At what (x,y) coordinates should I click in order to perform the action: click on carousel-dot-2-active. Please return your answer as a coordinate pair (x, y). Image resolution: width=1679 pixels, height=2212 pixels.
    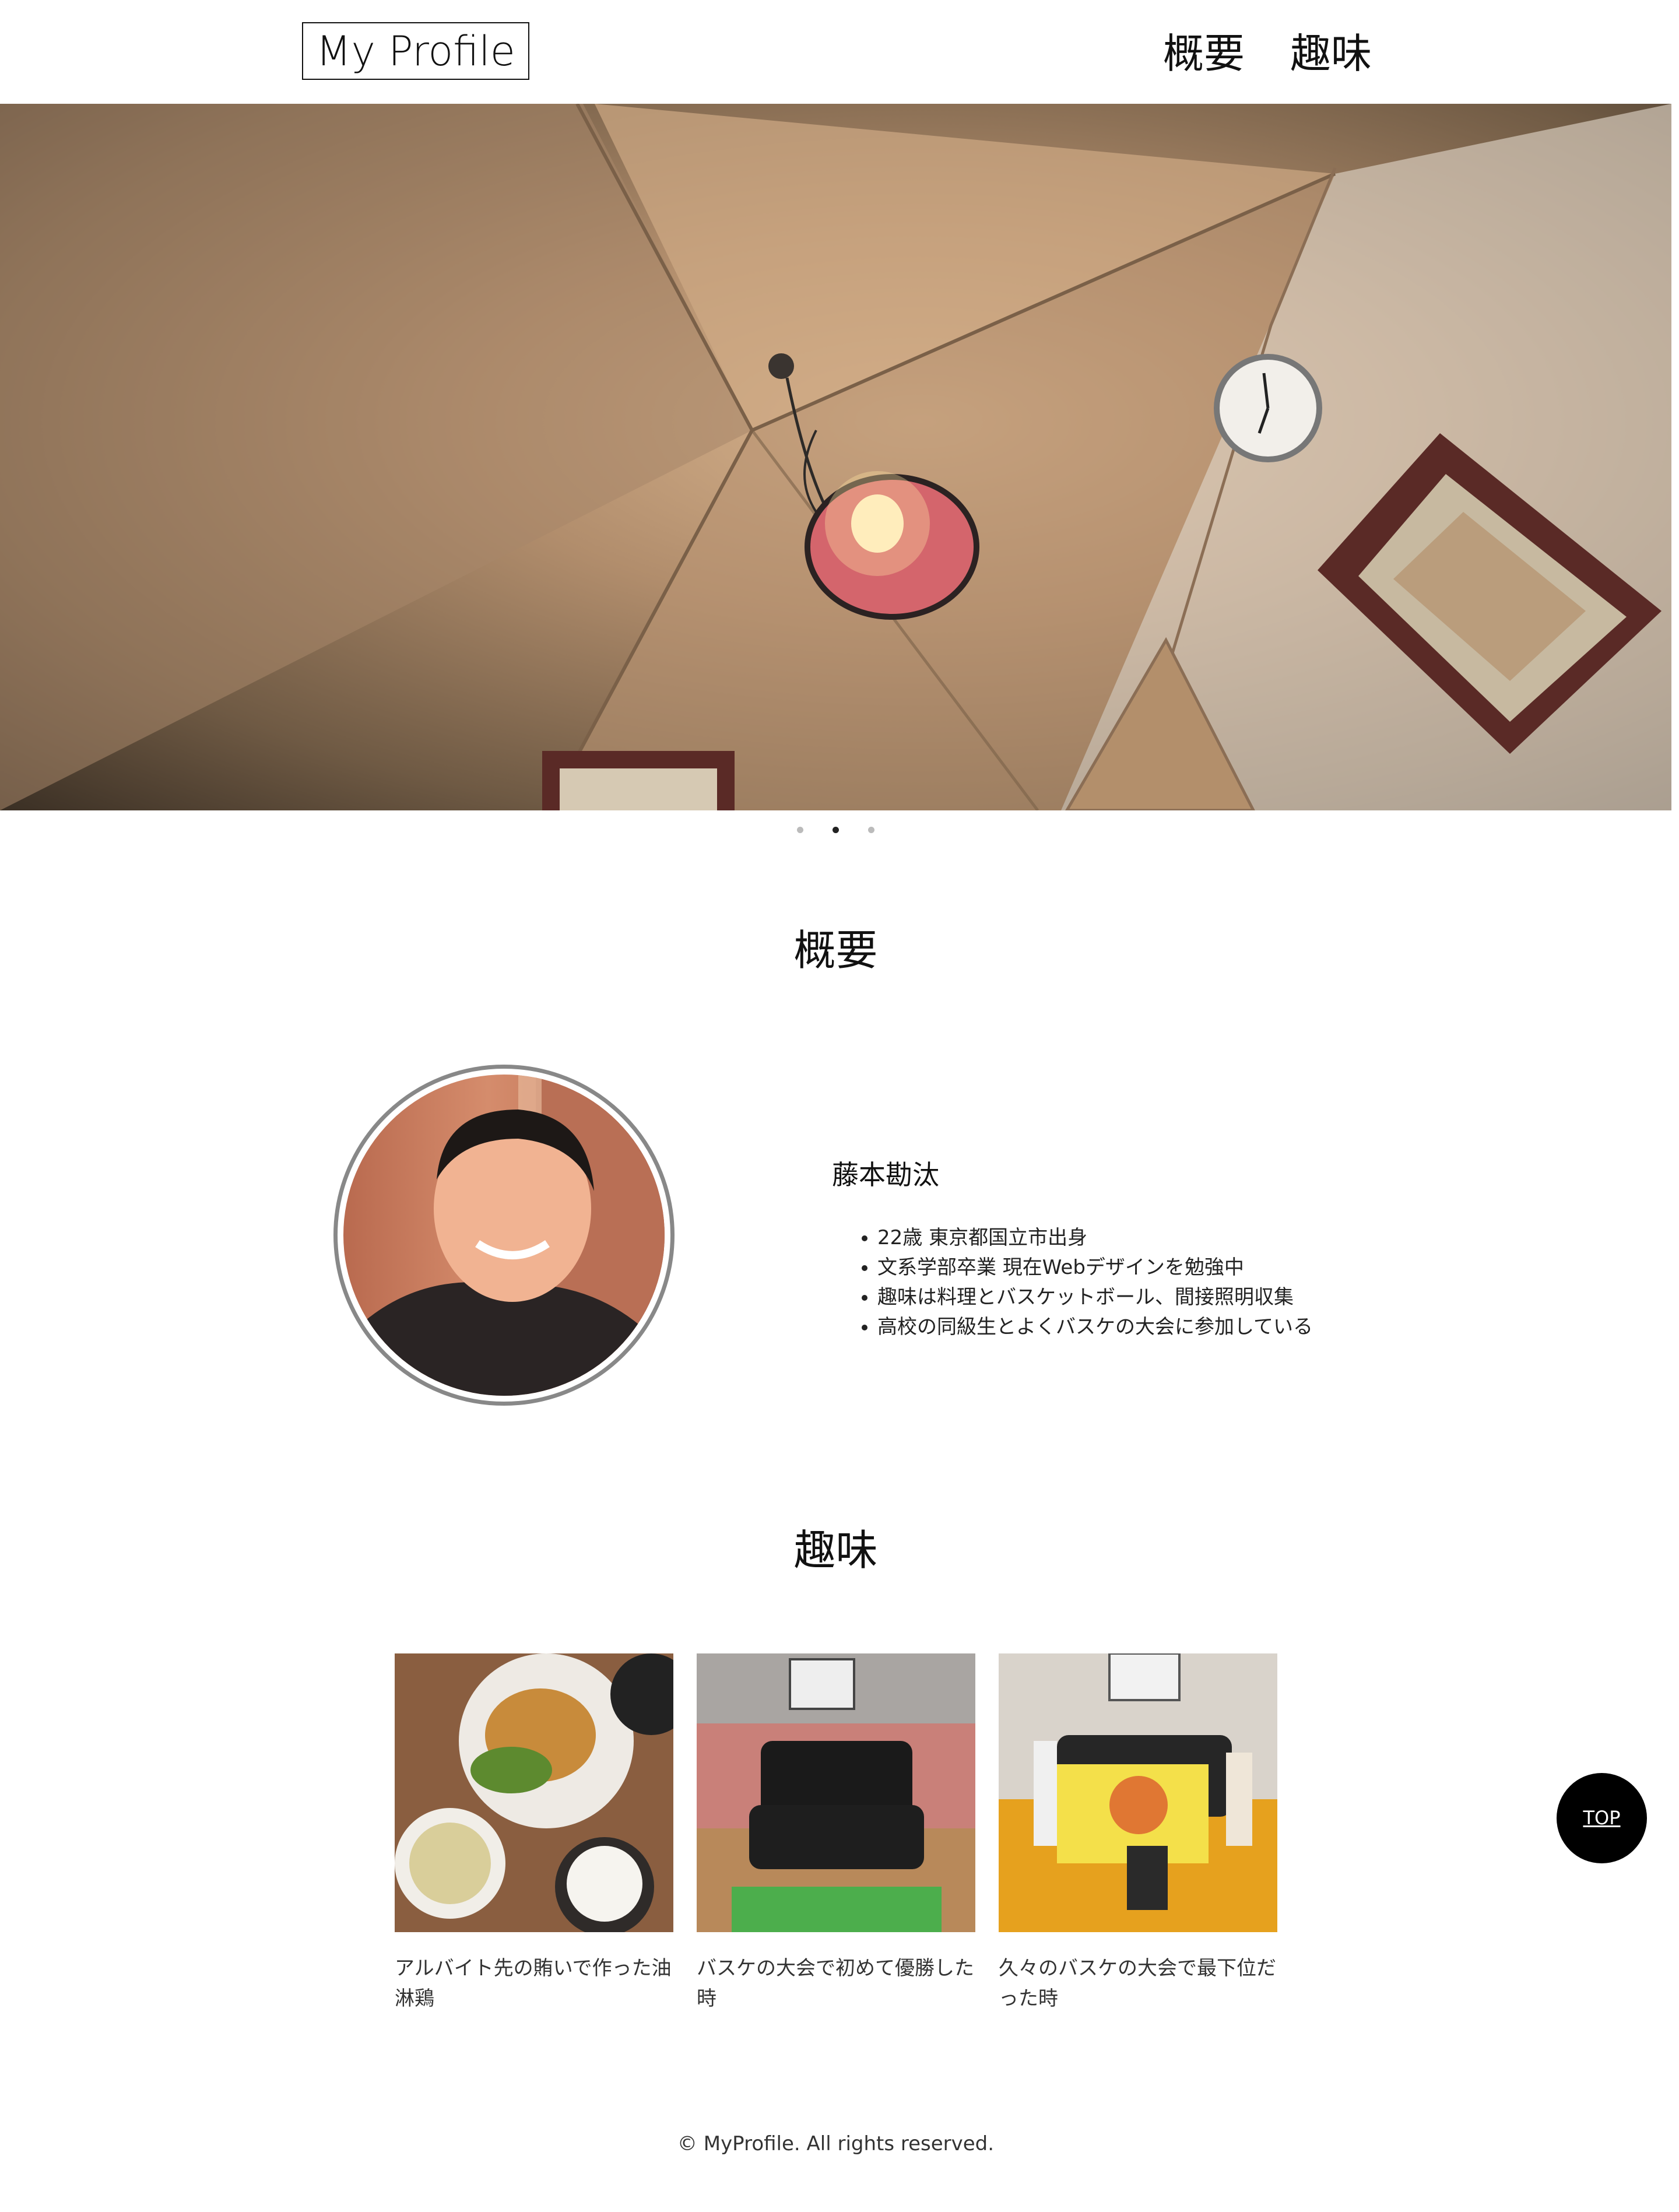
    Looking at the image, I should click on (836, 830).